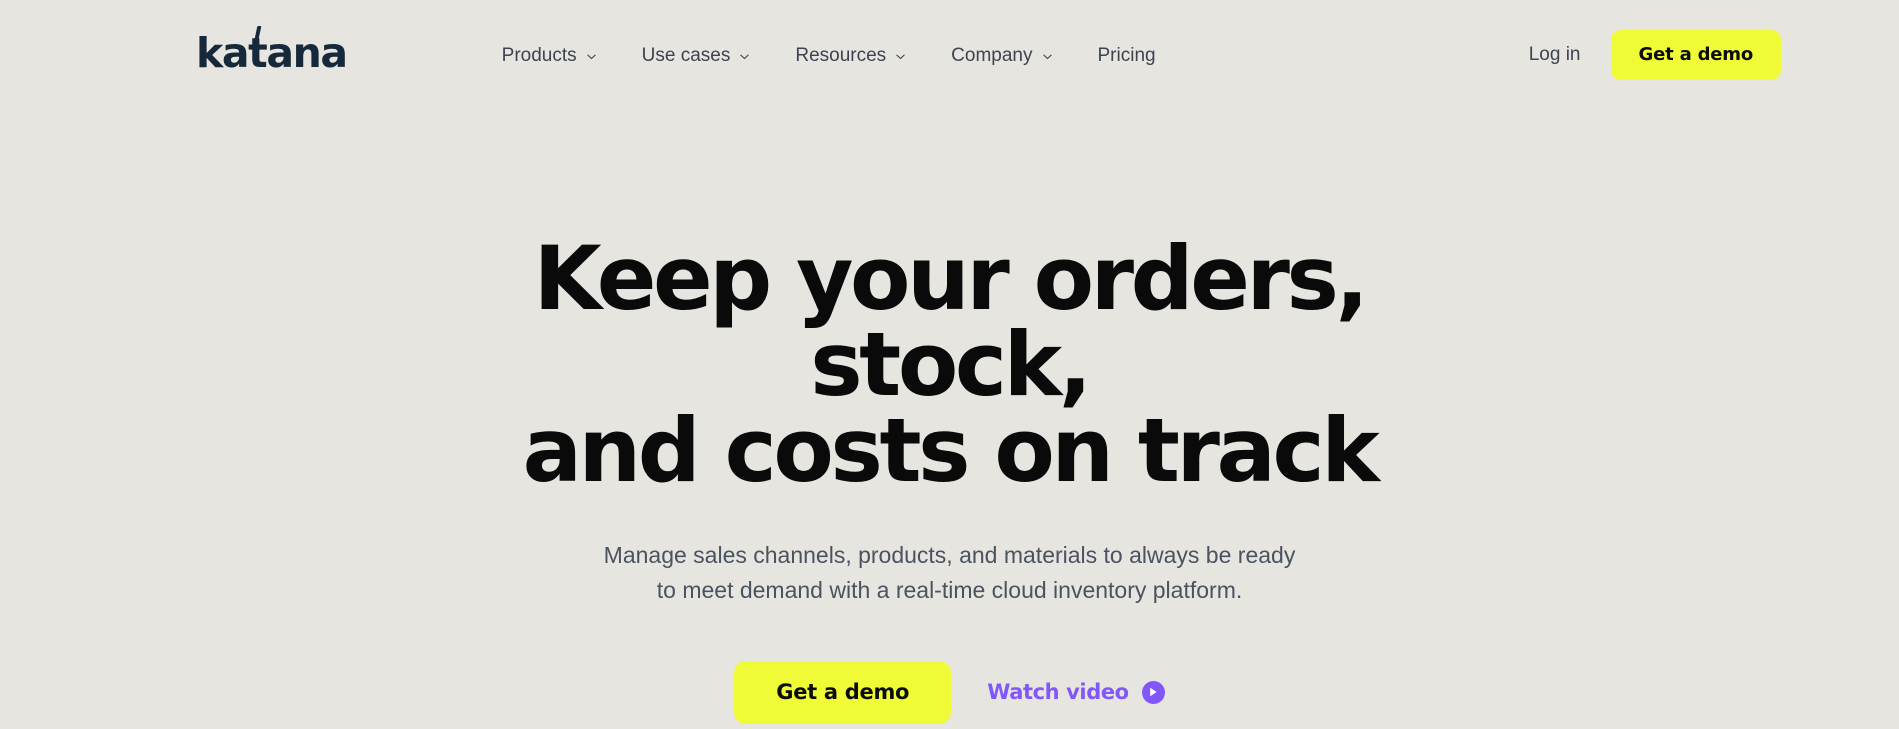 This screenshot has height=729, width=1899. I want to click on nav-item-company: Company, so click(1001, 55).